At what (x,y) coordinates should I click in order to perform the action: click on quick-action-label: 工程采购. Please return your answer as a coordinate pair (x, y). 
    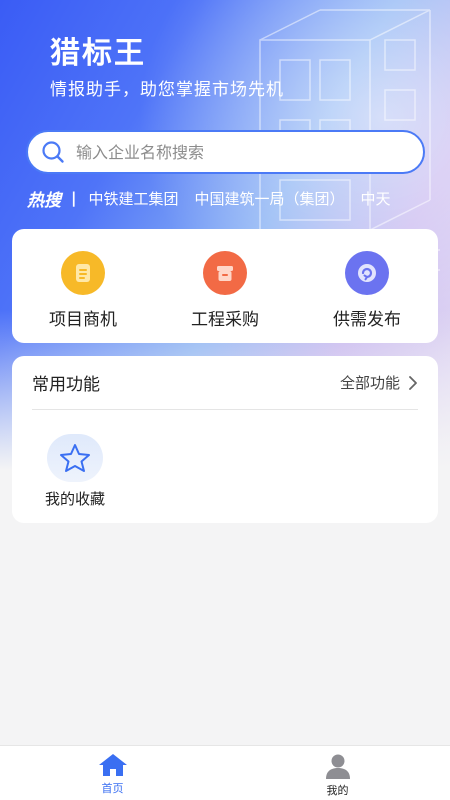
    Looking at the image, I should click on (225, 320).